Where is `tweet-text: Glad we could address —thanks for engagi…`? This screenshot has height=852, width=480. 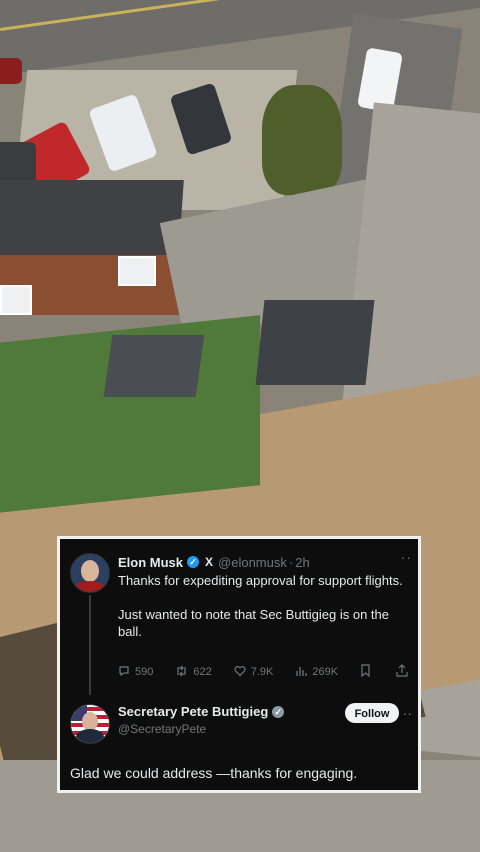 tweet-text: Glad we could address —thanks for engagi… is located at coordinates (214, 773).